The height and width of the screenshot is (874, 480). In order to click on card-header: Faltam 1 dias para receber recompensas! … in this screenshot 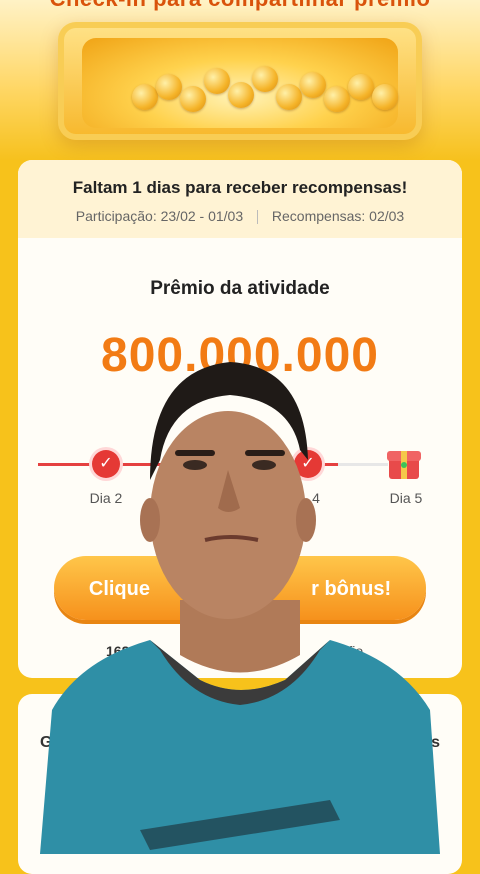, I will do `click(240, 199)`.